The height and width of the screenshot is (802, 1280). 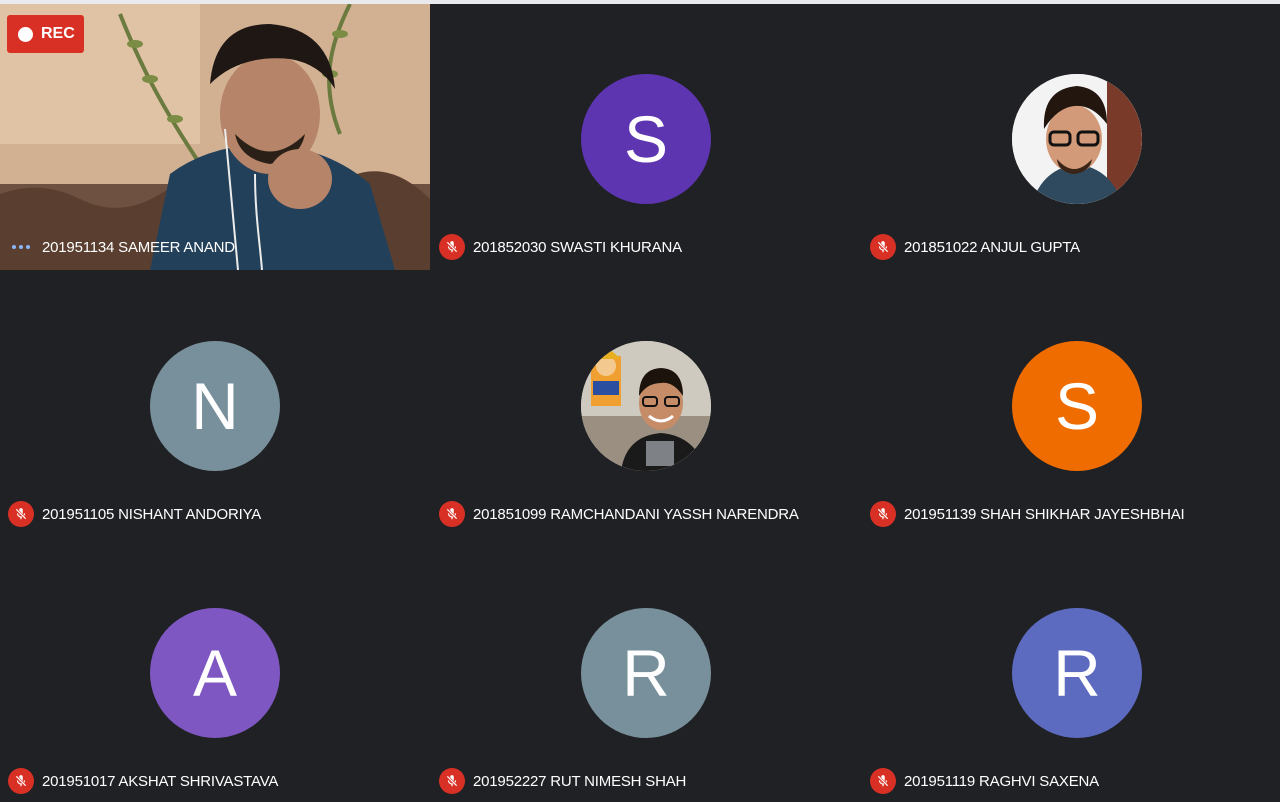 I want to click on participant-tile: R 201952227 RUT NIMESH SHAH, so click(x=646, y=670).